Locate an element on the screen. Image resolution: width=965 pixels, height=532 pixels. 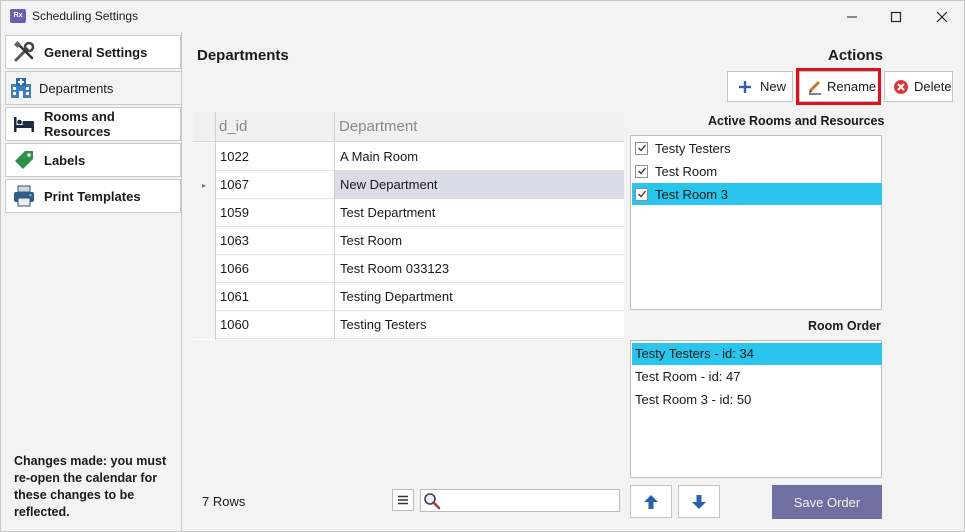
rename-highlight-box is located at coordinates (838, 86).